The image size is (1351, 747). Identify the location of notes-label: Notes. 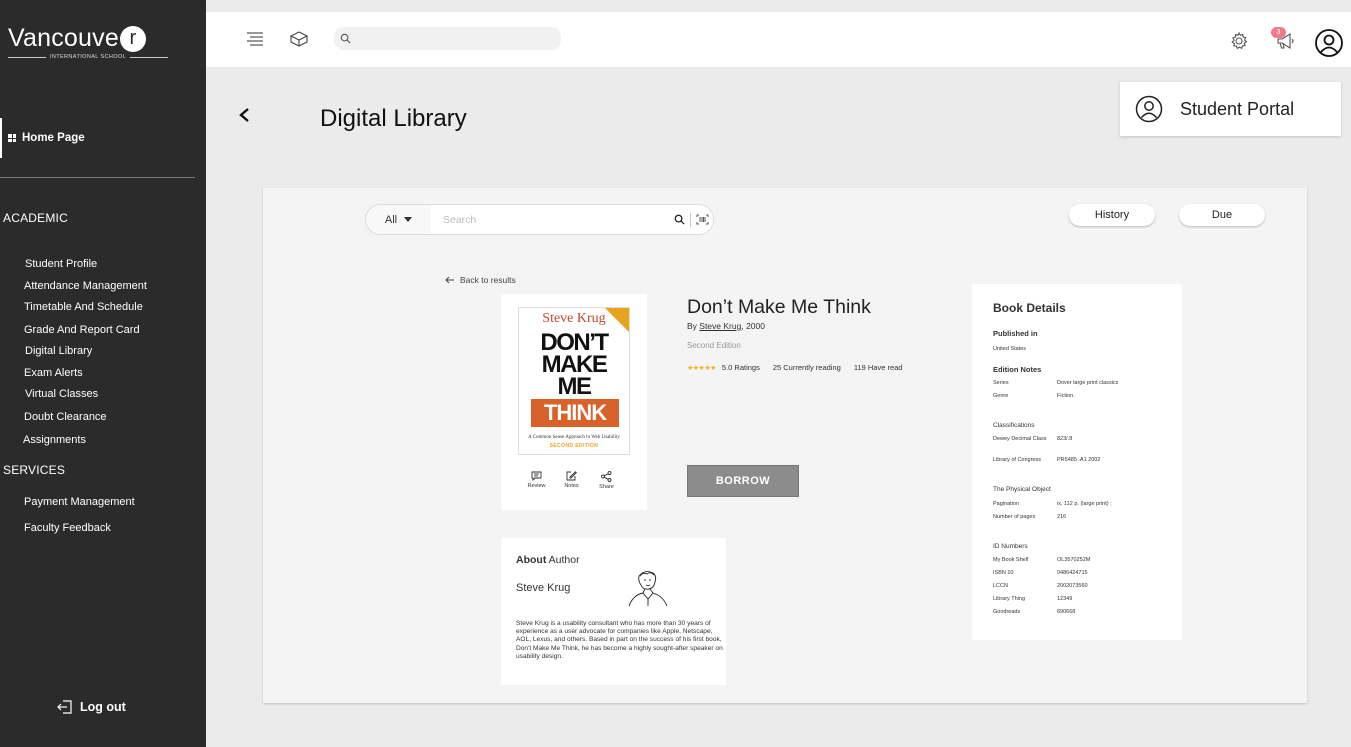
(571, 486).